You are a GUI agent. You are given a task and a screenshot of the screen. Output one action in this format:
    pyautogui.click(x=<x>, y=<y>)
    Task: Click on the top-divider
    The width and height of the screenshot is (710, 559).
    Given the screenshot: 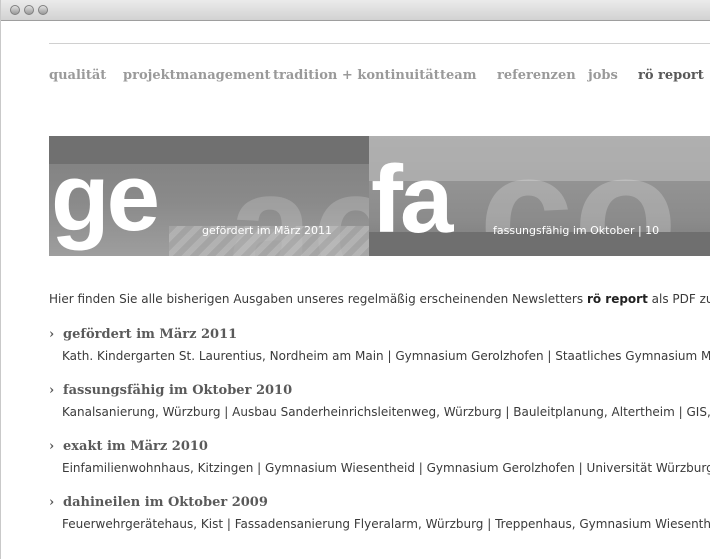 What is the action you would take?
    pyautogui.click(x=379, y=43)
    